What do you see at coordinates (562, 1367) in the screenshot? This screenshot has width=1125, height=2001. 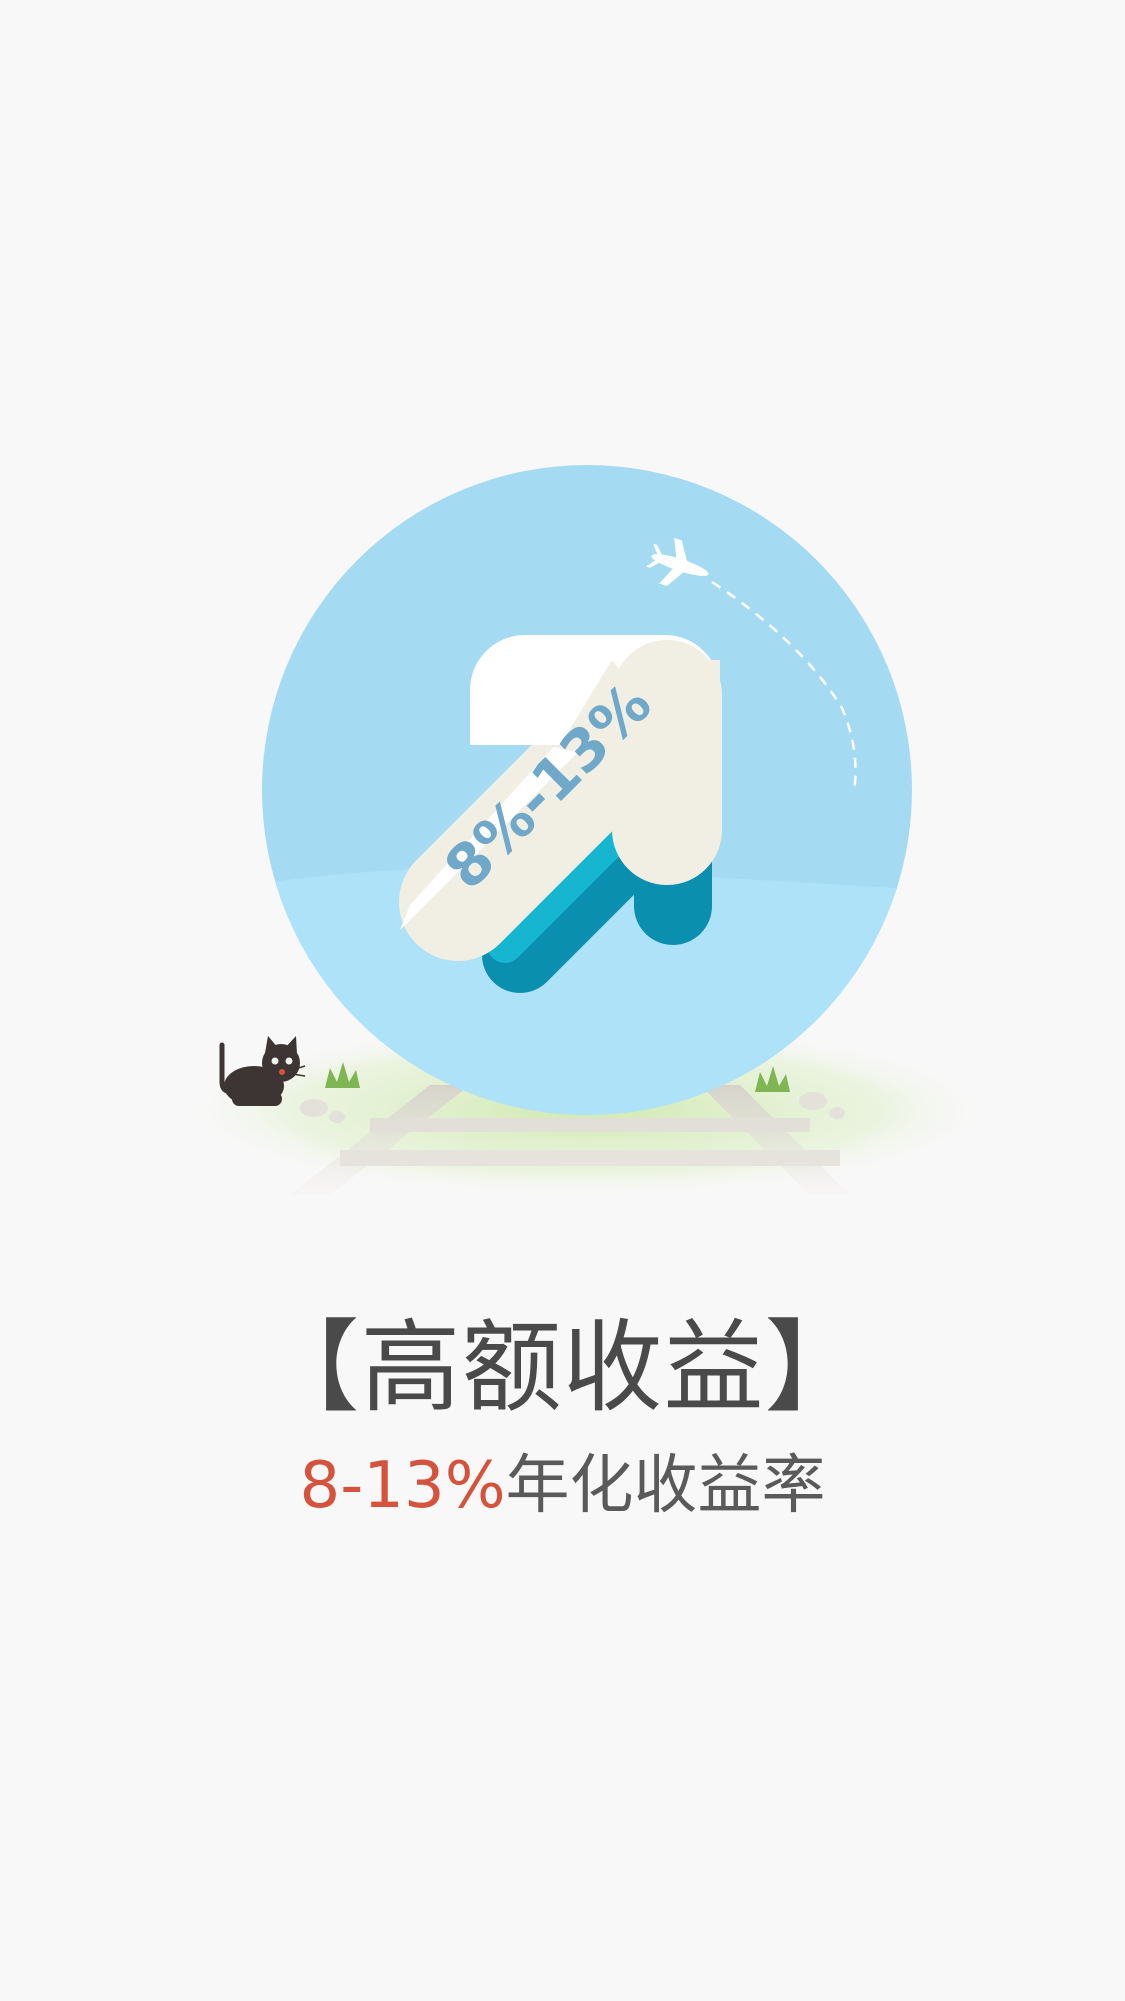 I see `page-title: 【高额收益】` at bounding box center [562, 1367].